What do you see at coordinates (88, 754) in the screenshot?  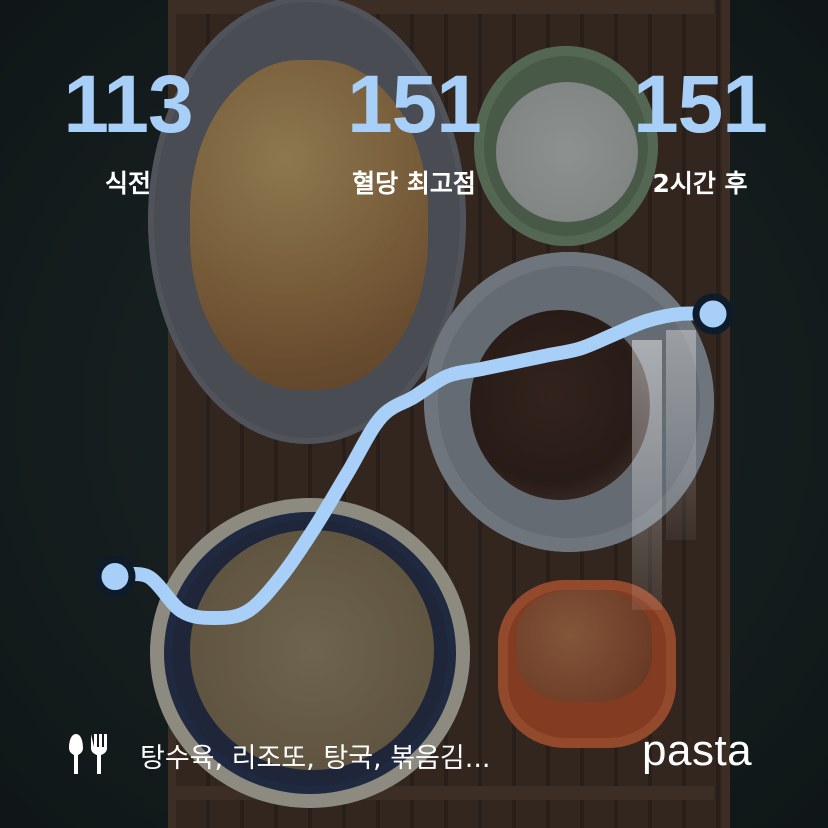 I see `fork-knife-icon` at bounding box center [88, 754].